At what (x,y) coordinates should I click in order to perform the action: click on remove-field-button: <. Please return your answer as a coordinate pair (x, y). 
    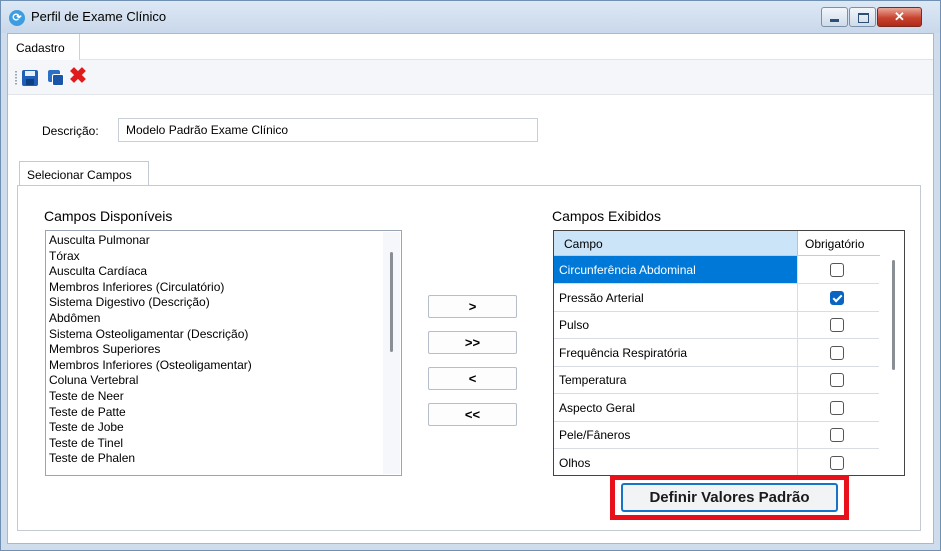
    Looking at the image, I should click on (472, 378).